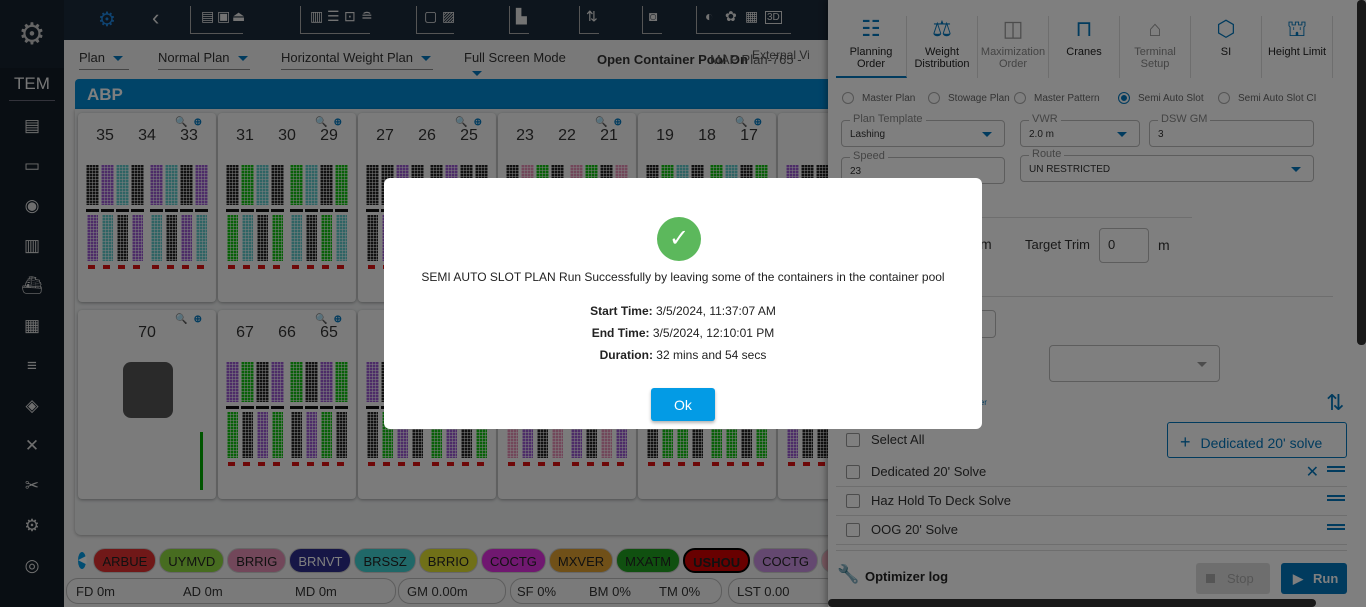 Image resolution: width=1366 pixels, height=607 pixels. I want to click on duration-value: 32 mins and 54 secs, so click(711, 355).